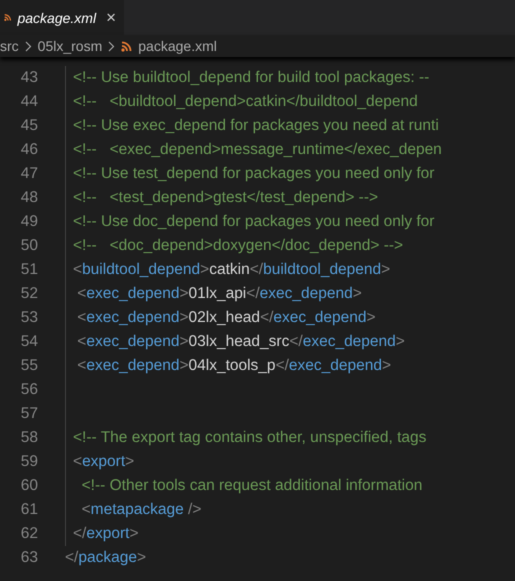 The width and height of the screenshot is (515, 581). Describe the element at coordinates (29, 294) in the screenshot. I see `line-number: 52` at that location.